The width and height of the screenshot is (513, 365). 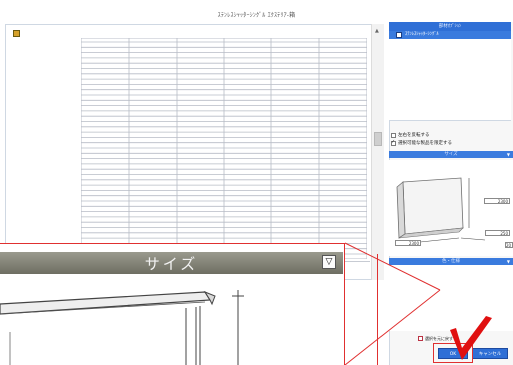 I want to click on spec-option: 選択可能な製品を限定する, so click(x=450, y=143).